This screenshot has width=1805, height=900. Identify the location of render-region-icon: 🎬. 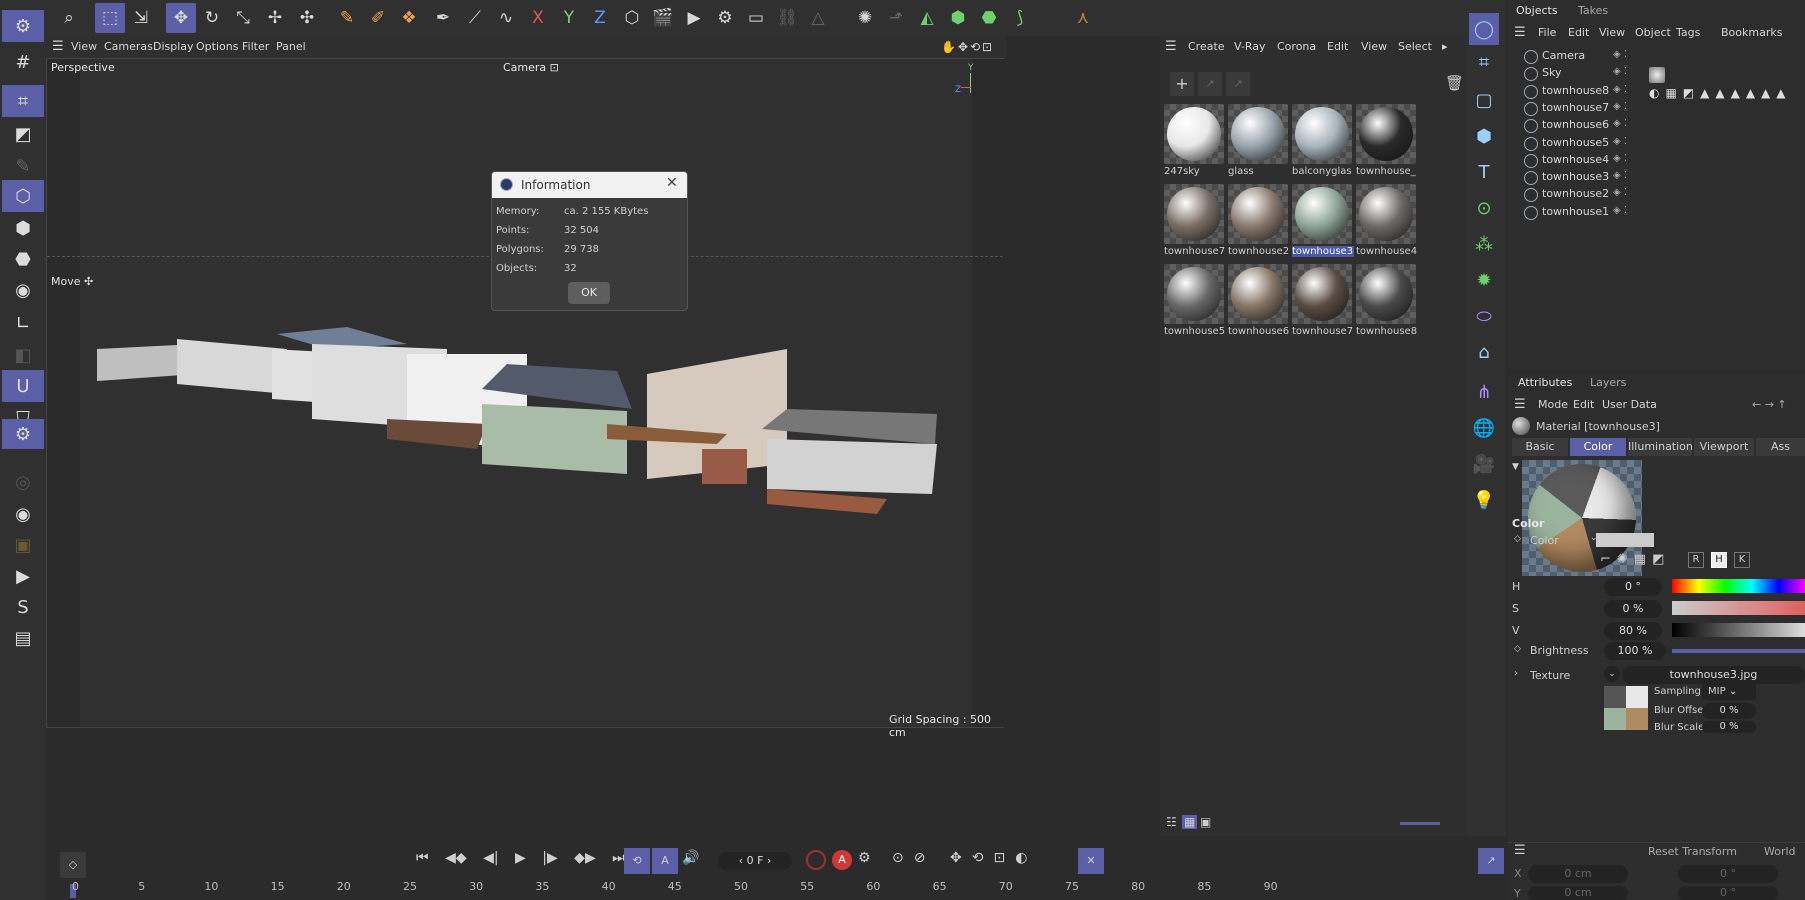
(663, 18).